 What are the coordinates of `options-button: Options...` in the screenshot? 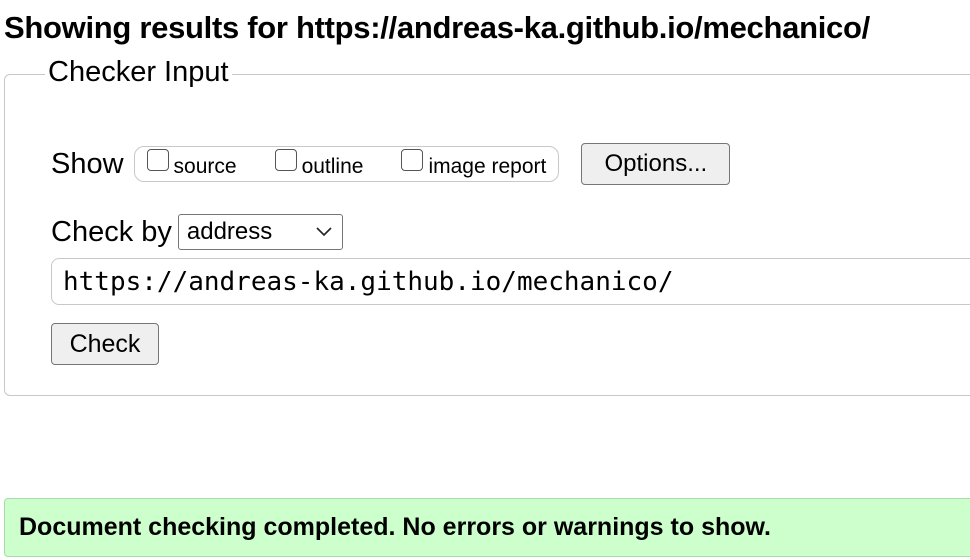 It's located at (656, 164).